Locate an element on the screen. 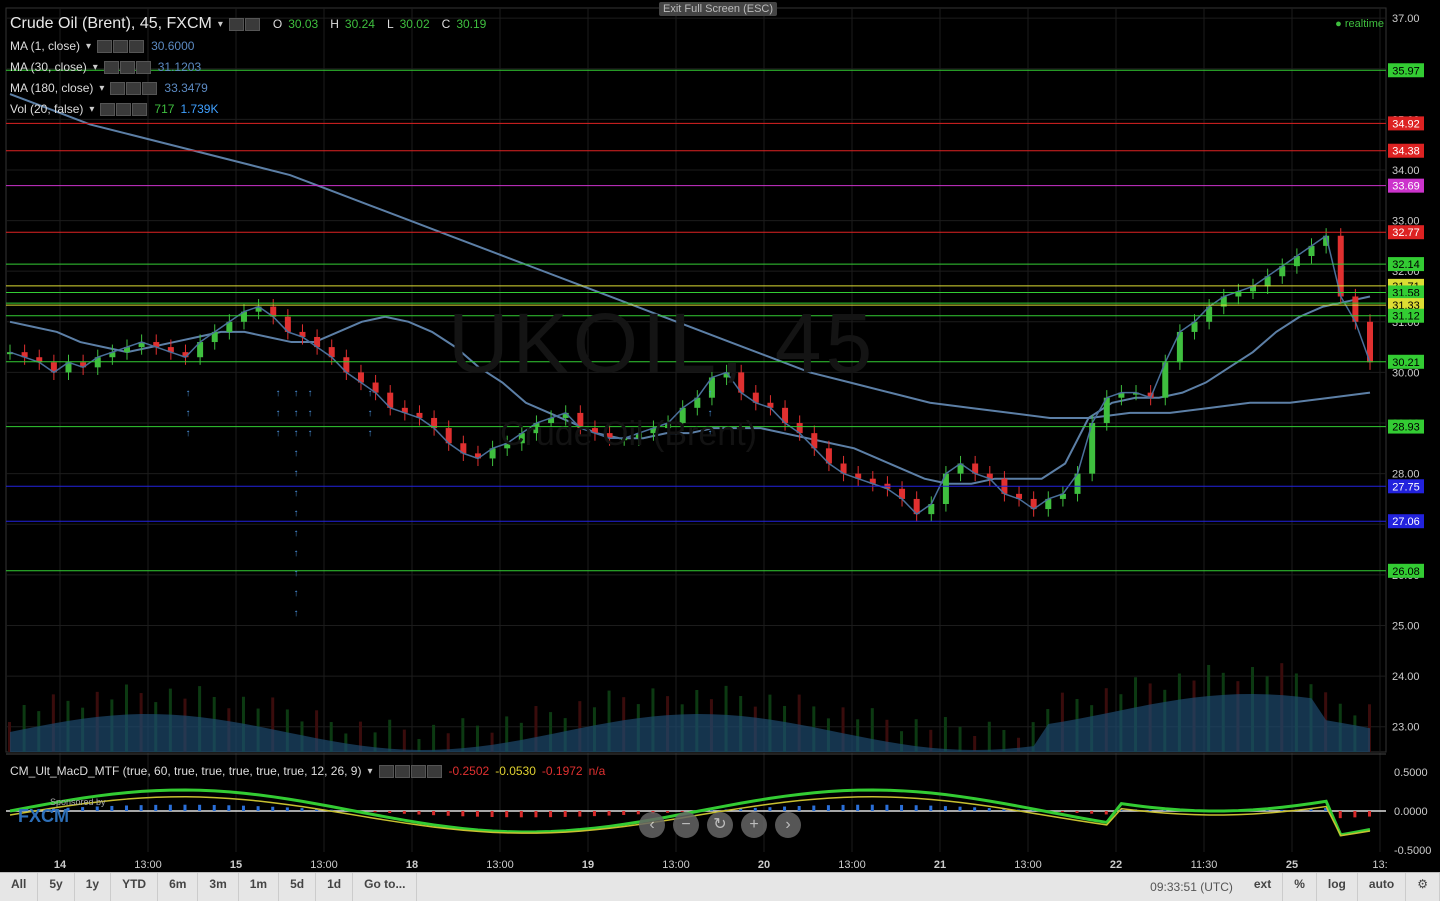  range-5y-button: 5y is located at coordinates (56, 887).